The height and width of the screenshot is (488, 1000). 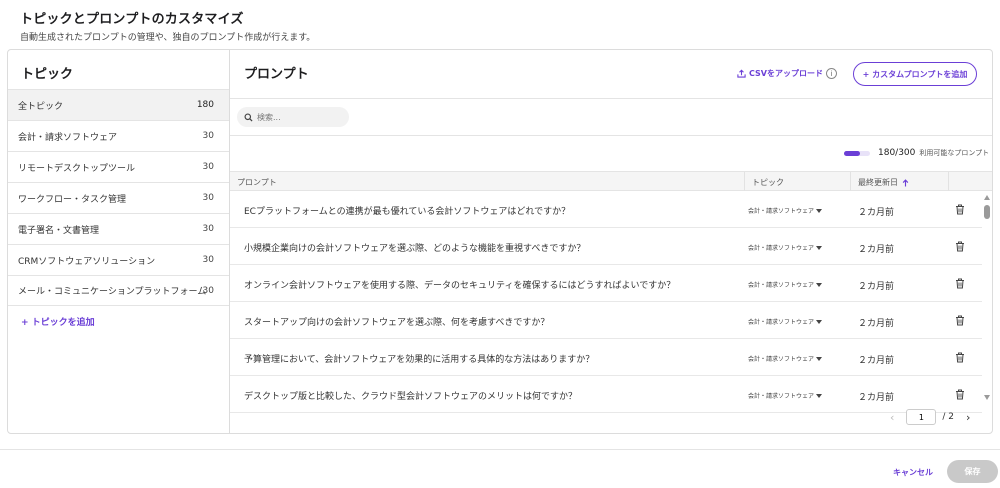 What do you see at coordinates (248, 117) in the screenshot?
I see `search-icon` at bounding box center [248, 117].